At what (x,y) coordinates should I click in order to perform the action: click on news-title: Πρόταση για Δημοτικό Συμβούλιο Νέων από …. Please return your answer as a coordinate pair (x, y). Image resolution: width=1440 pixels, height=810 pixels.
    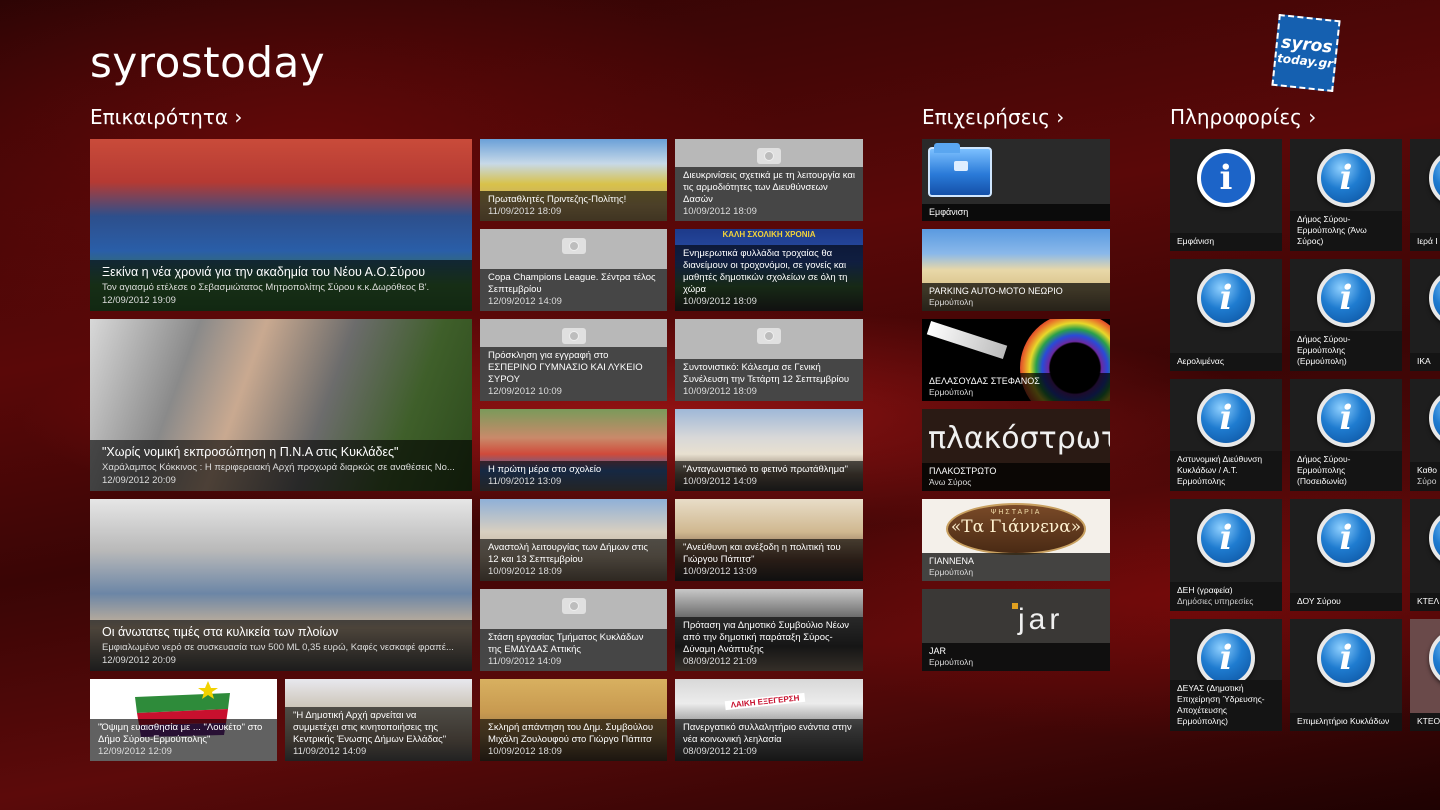
    Looking at the image, I should click on (766, 637).